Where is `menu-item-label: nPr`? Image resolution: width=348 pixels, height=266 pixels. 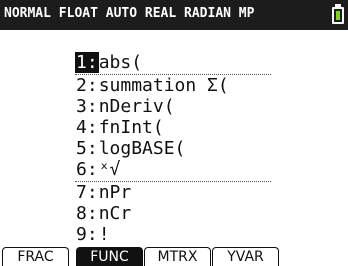
menu-item-label: nPr is located at coordinates (115, 192).